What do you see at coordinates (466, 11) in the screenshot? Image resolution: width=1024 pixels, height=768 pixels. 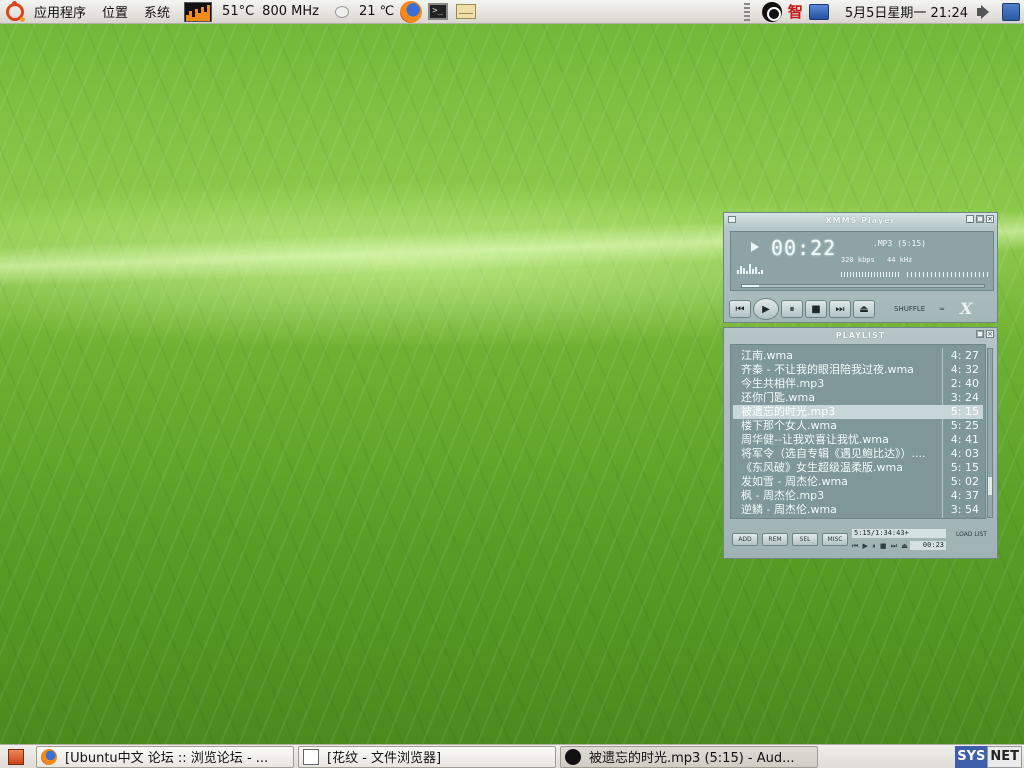 I see `mail-launcher-icon` at bounding box center [466, 11].